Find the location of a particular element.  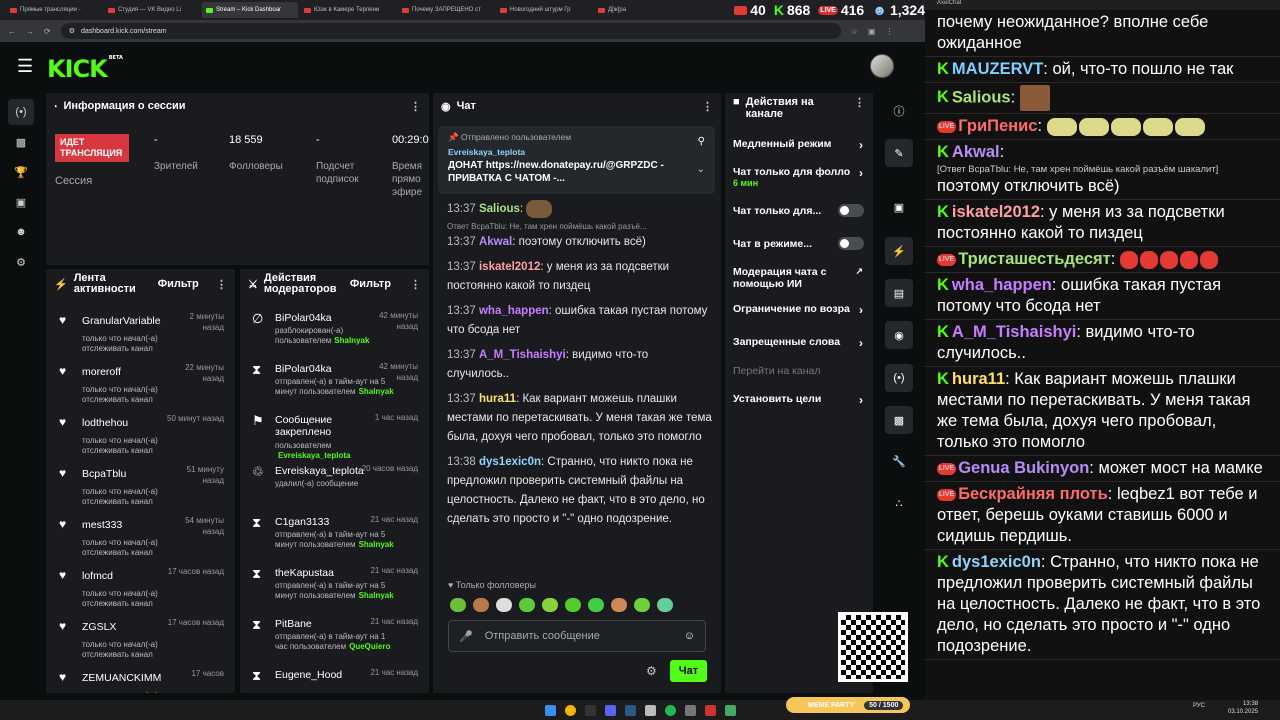

browser-tab: Почему ЗАПРЕЩЕНО ст is located at coordinates (446, 10).